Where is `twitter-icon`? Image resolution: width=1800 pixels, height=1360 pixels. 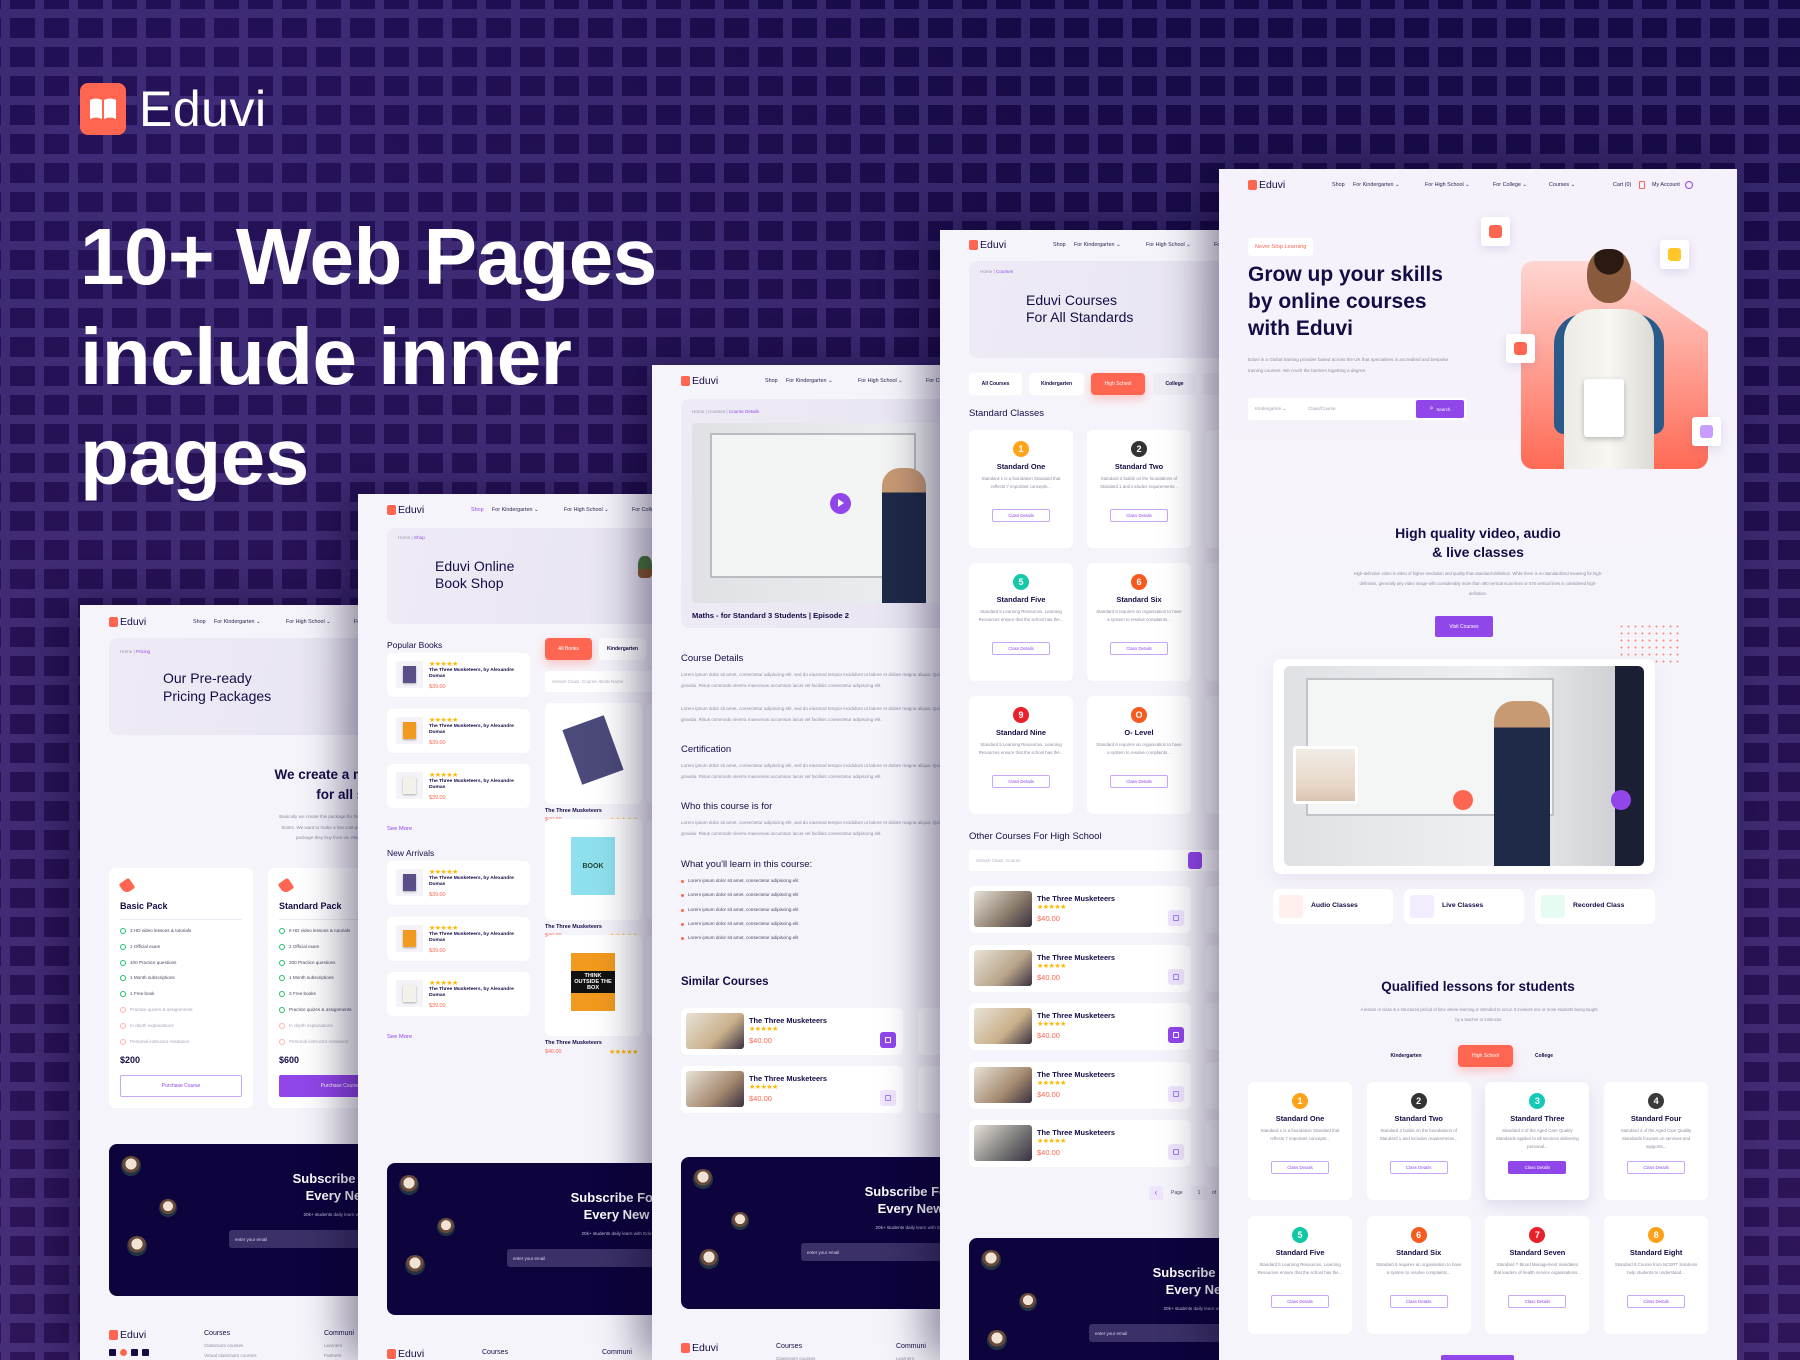 twitter-icon is located at coordinates (134, 1352).